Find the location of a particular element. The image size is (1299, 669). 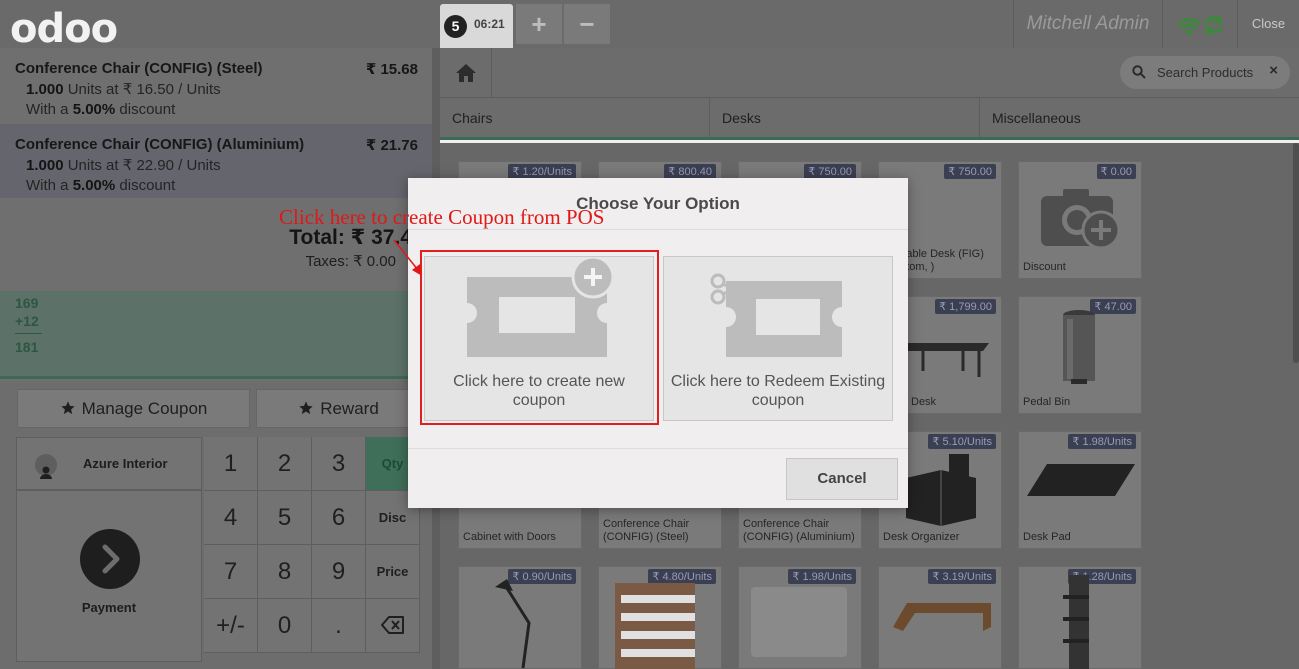

annotation-arrow-icon is located at coordinates (407, 257).